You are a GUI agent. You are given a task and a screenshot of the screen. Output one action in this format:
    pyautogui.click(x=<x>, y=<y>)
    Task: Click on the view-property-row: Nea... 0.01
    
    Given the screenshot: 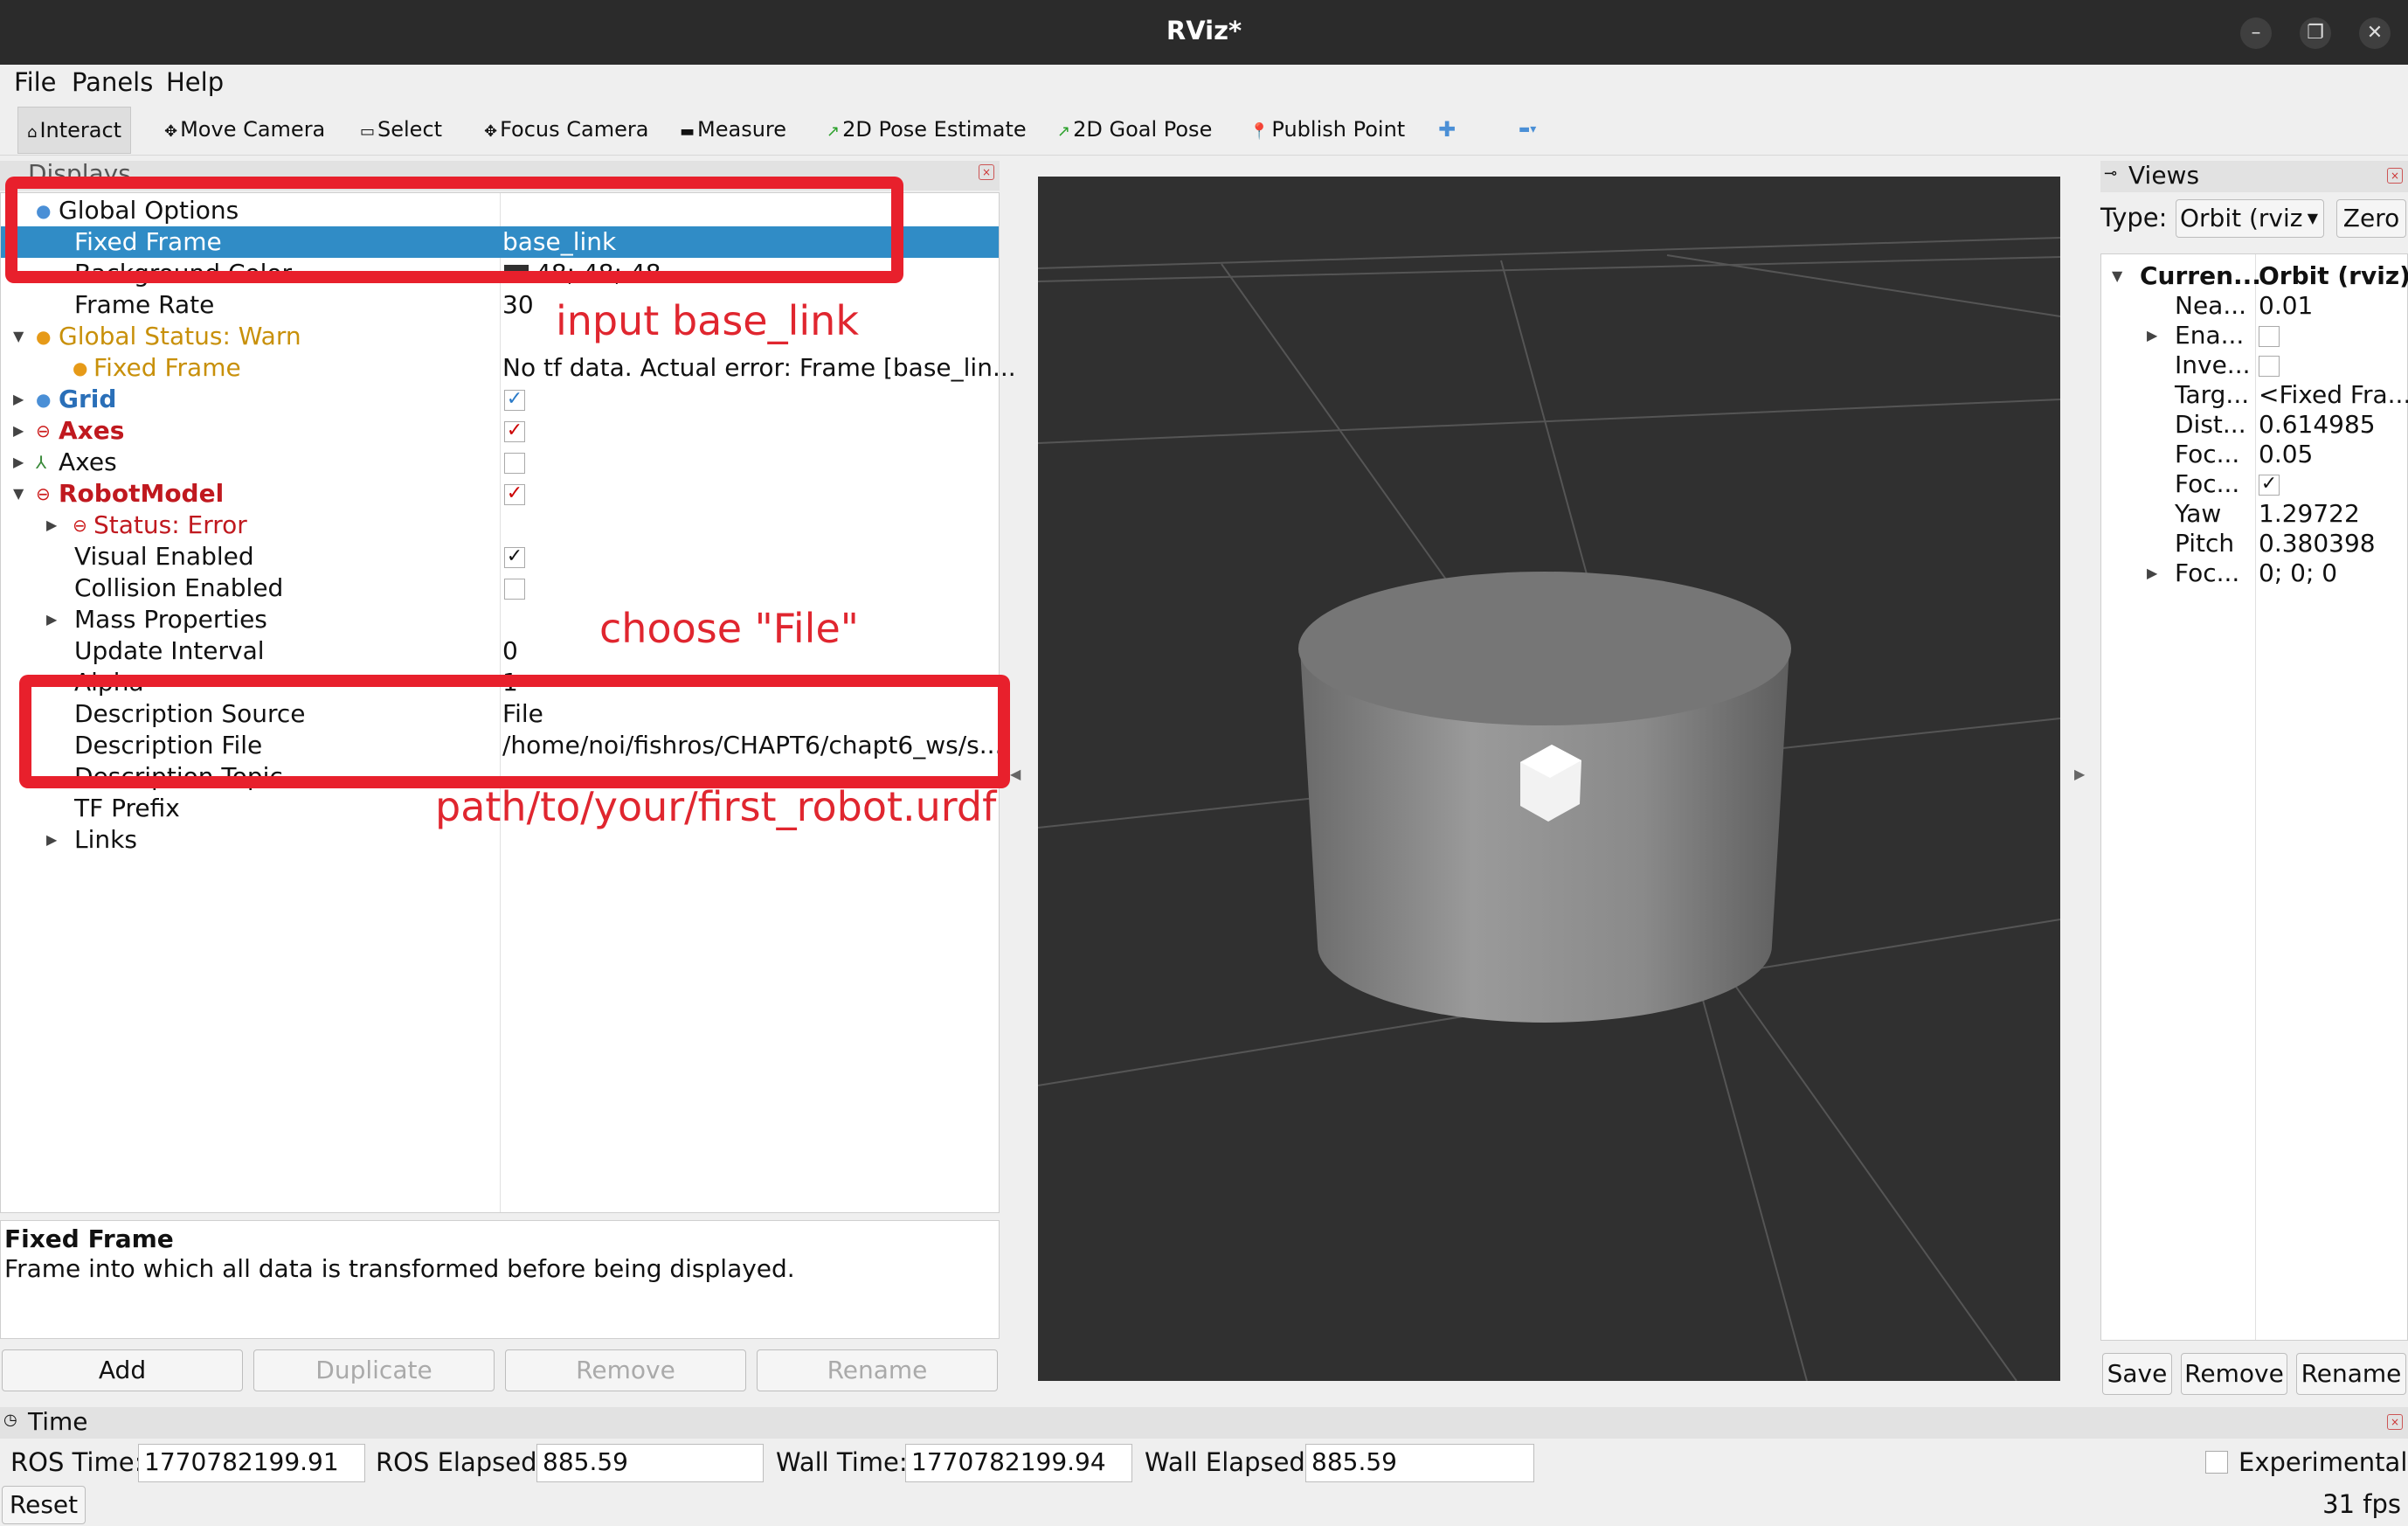 What is the action you would take?
    pyautogui.click(x=2254, y=306)
    